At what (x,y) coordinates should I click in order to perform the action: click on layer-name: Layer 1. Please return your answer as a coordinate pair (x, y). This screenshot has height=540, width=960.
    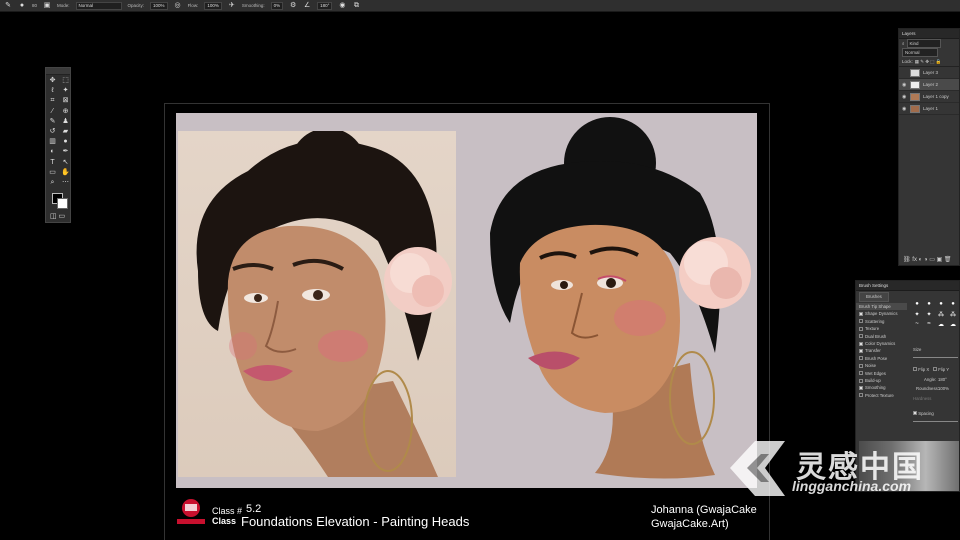
    Looking at the image, I should click on (931, 108).